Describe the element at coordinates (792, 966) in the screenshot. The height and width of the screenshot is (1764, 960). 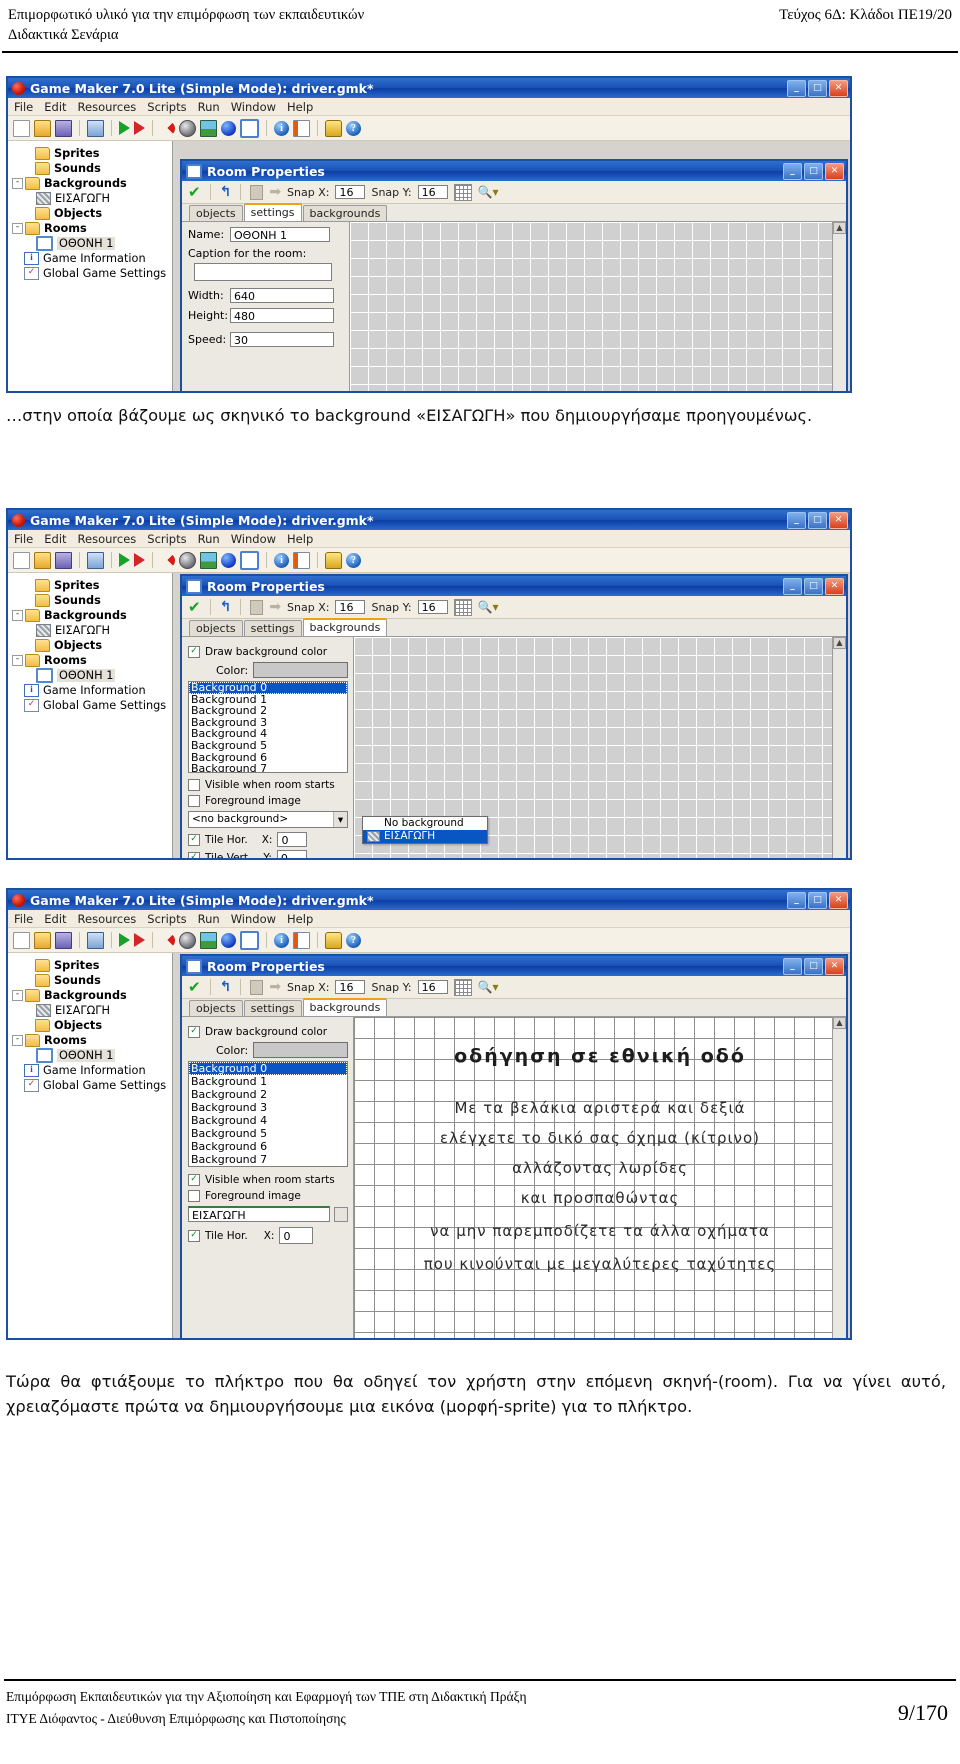
I see `room-minimize-button: _` at that location.